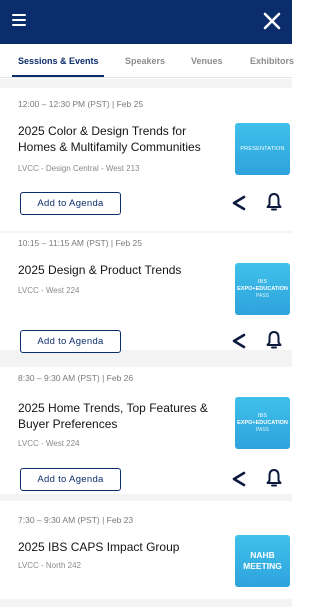 This screenshot has height=607, width=320. What do you see at coordinates (262, 566) in the screenshot?
I see `badge-label: MEETING` at bounding box center [262, 566].